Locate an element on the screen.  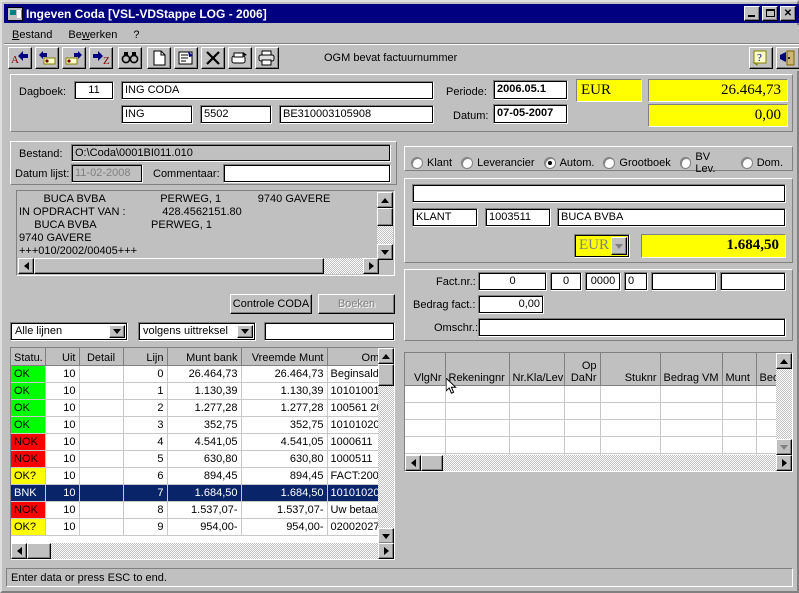
factnr-field-2: 0 is located at coordinates (566, 281).